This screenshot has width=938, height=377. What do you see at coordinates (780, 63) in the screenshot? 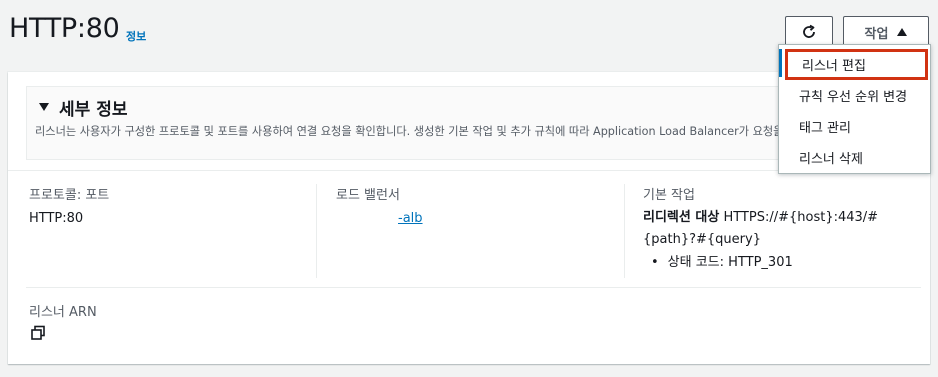
I see `menu-selection-accent` at bounding box center [780, 63].